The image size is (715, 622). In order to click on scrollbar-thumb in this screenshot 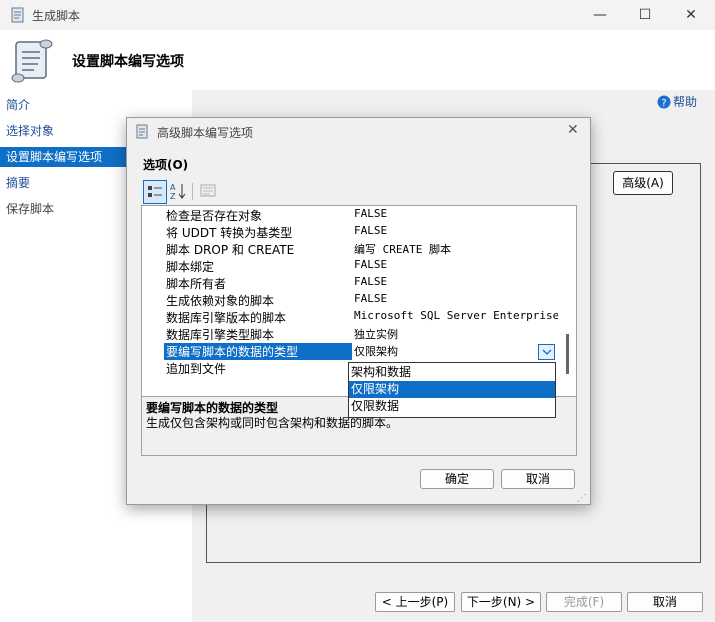, I will do `click(567, 354)`.